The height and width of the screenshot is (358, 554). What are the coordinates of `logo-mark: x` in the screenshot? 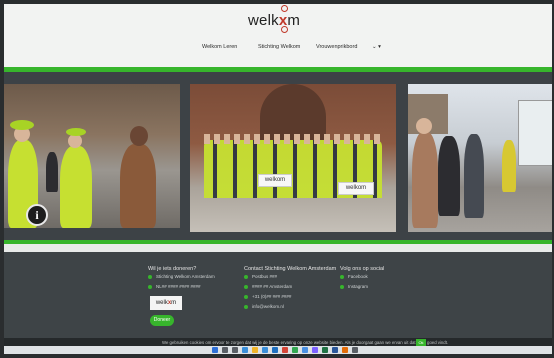 It's located at (283, 19).